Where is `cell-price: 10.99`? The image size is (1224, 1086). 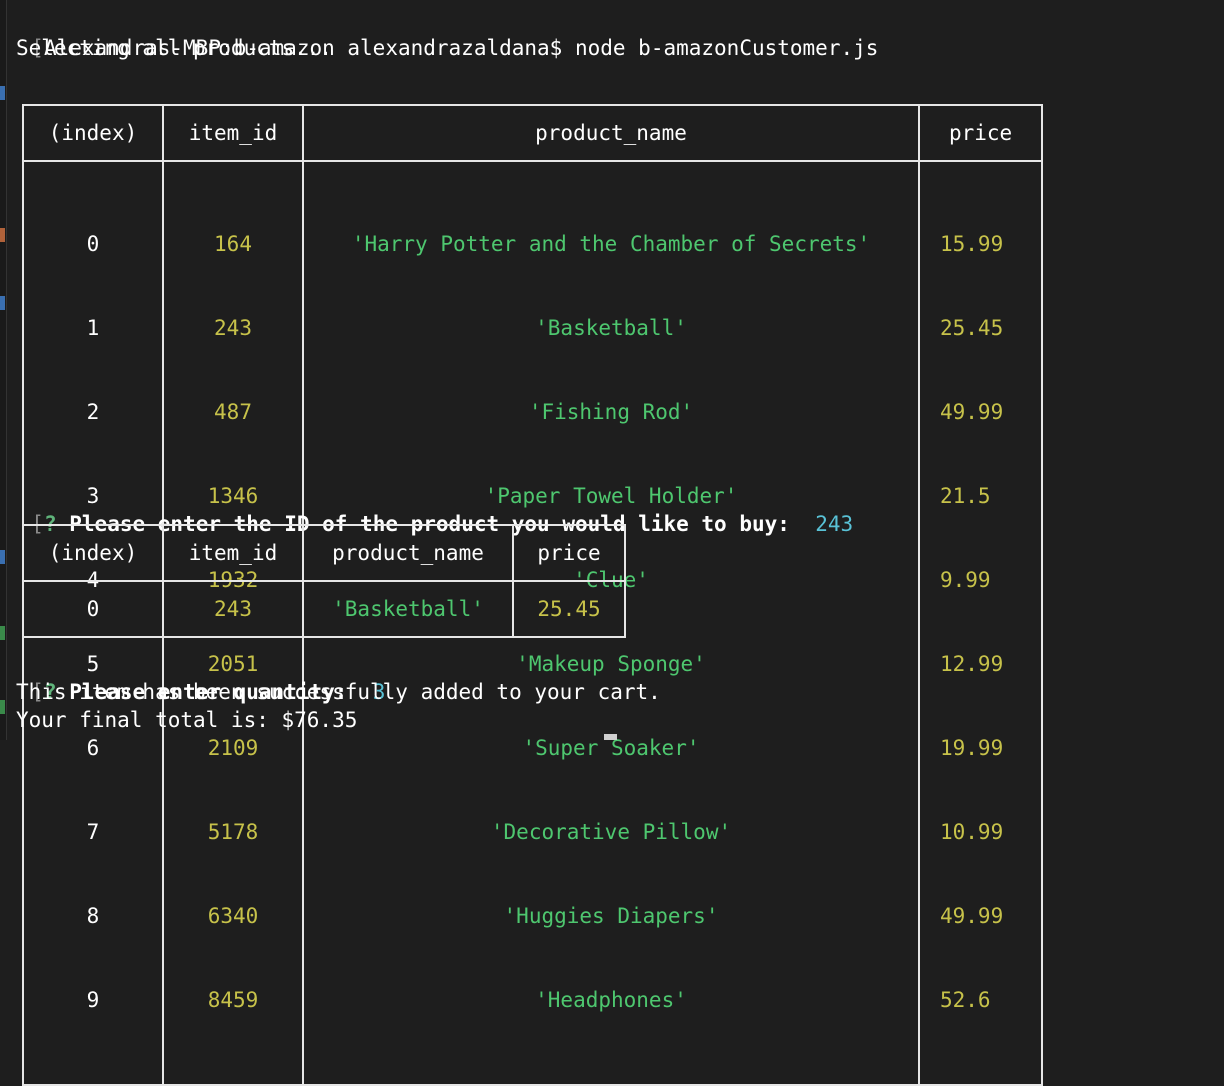 cell-price: 10.99 is located at coordinates (972, 832).